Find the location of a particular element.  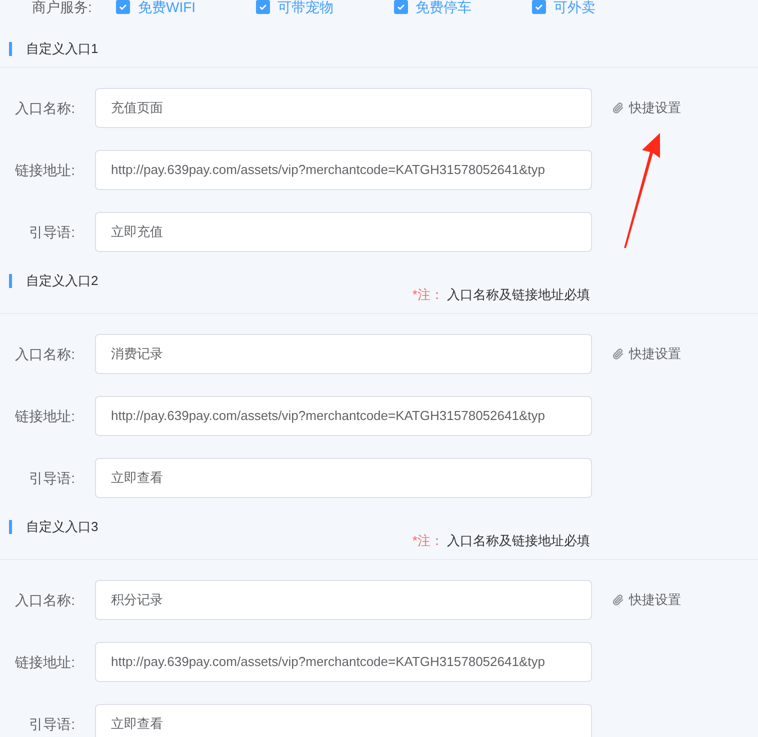

checkbox-label: 免费WIFI is located at coordinates (167, 8).